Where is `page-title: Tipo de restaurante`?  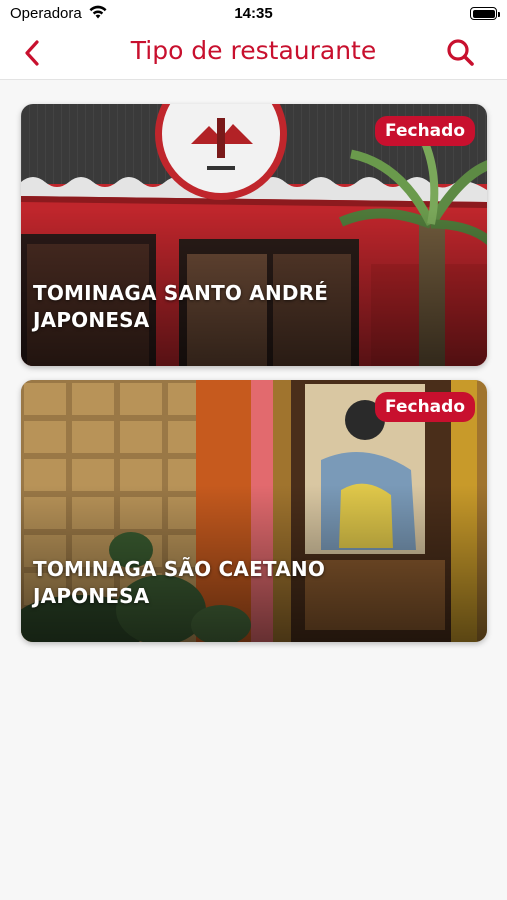
page-title: Tipo de restaurante is located at coordinates (253, 50).